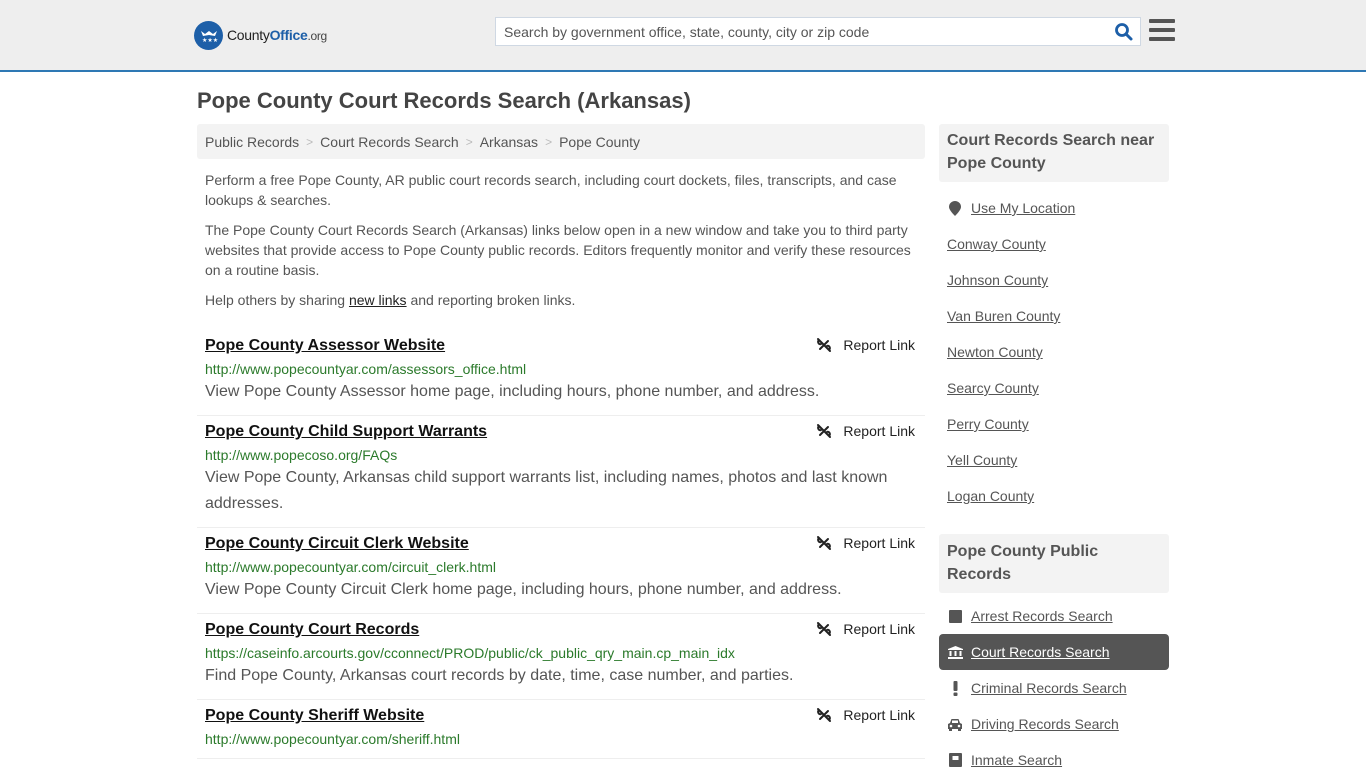 Image resolution: width=1366 pixels, height=778 pixels. Describe the element at coordinates (1124, 32) in the screenshot. I see `search-icon` at that location.